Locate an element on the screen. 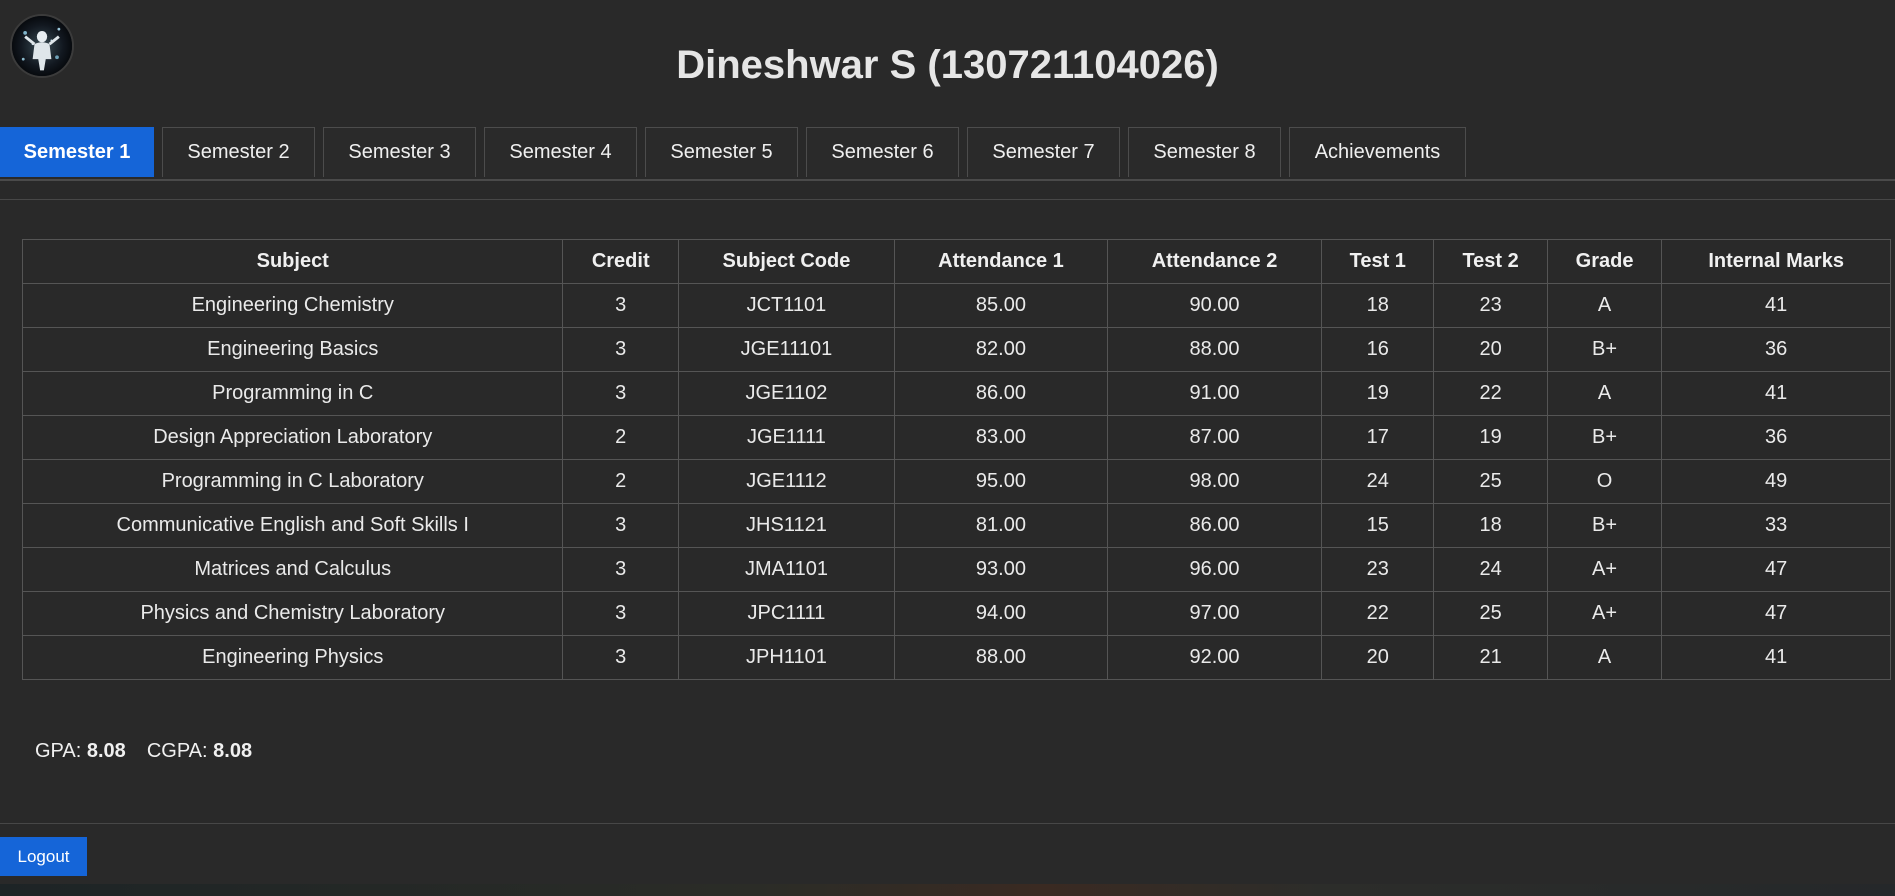  table-cell: JPH1101 is located at coordinates (786, 657).